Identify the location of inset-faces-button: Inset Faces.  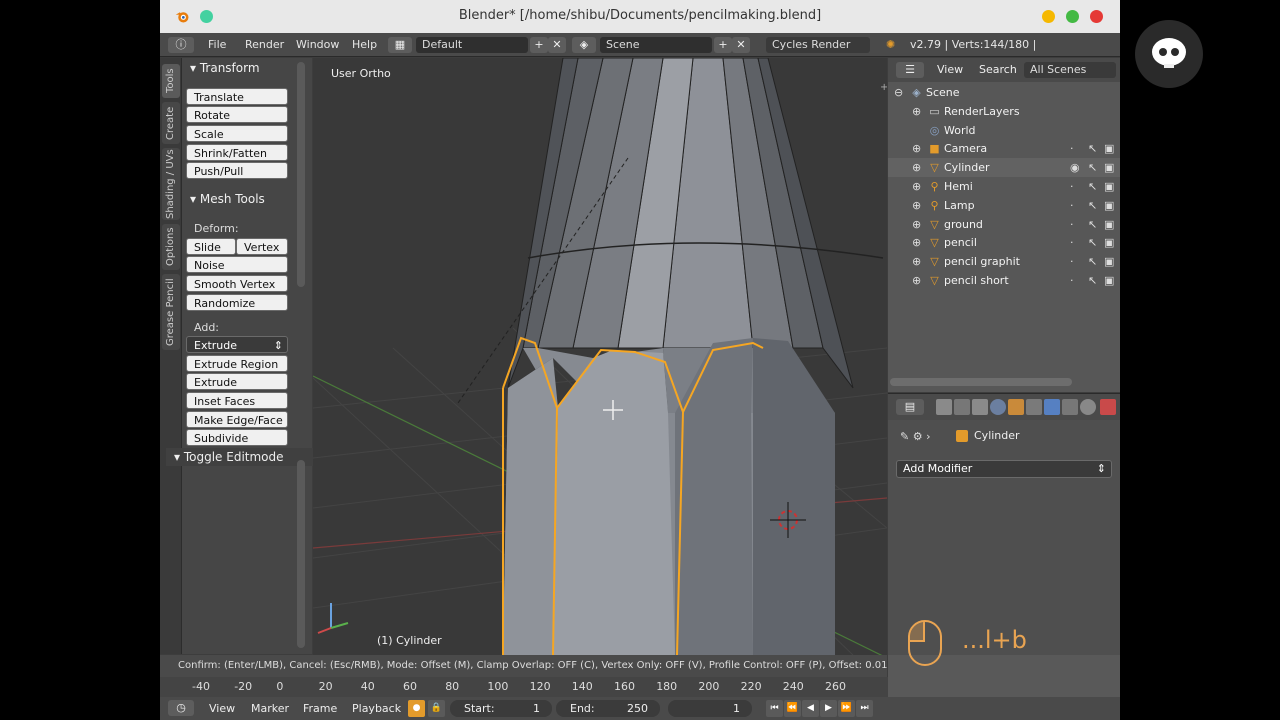
(237, 400).